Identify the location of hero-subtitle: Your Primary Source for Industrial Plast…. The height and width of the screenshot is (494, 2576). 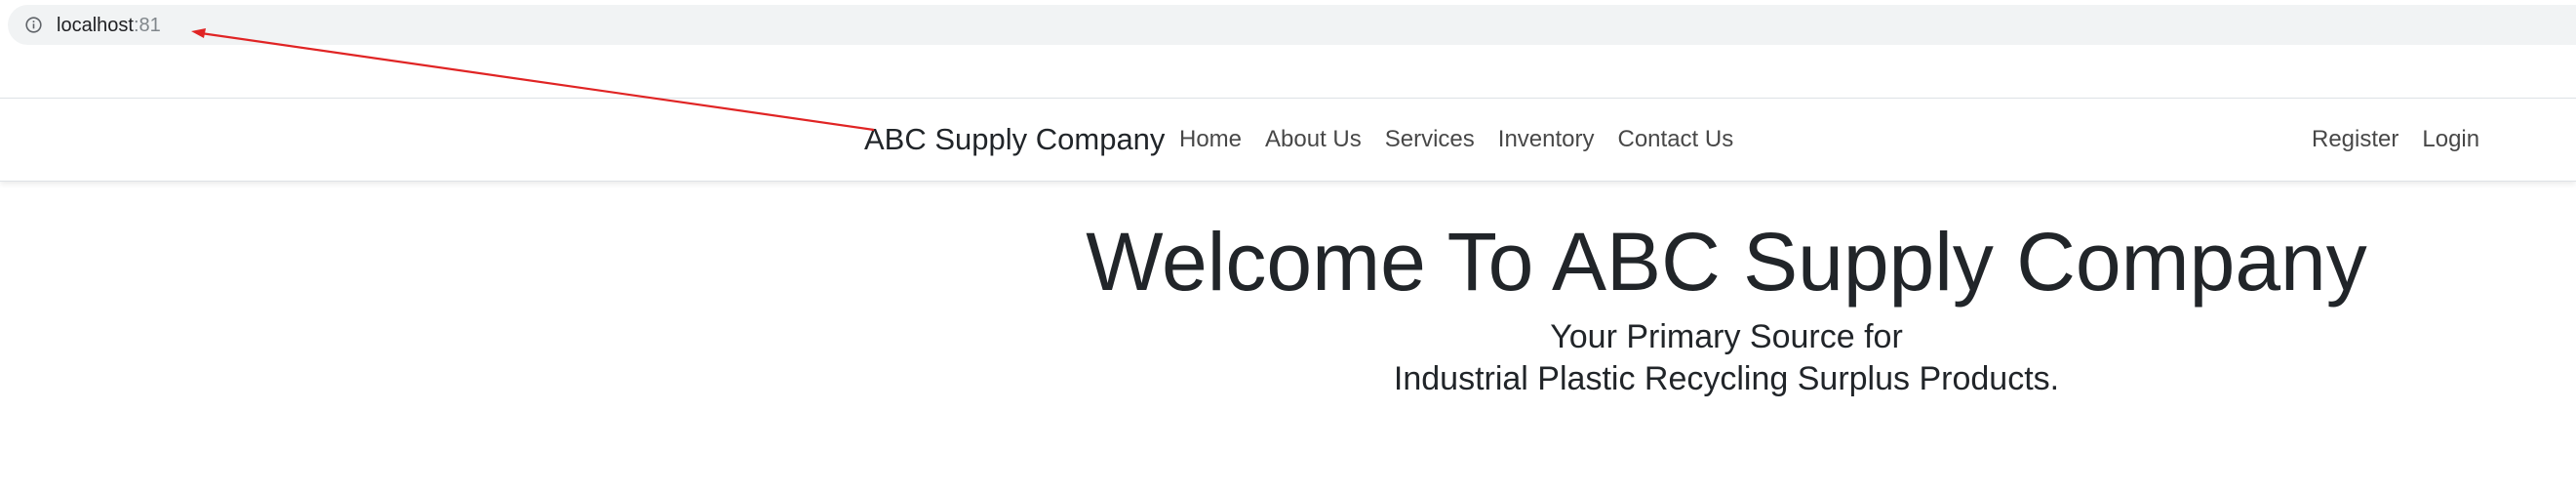
(1726, 358).